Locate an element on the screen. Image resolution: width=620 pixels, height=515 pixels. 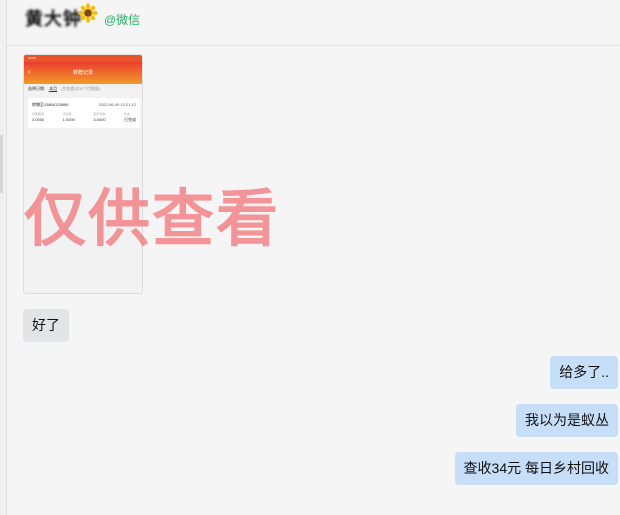
shot-record-column: 状态 已完成 is located at coordinates (129, 117).